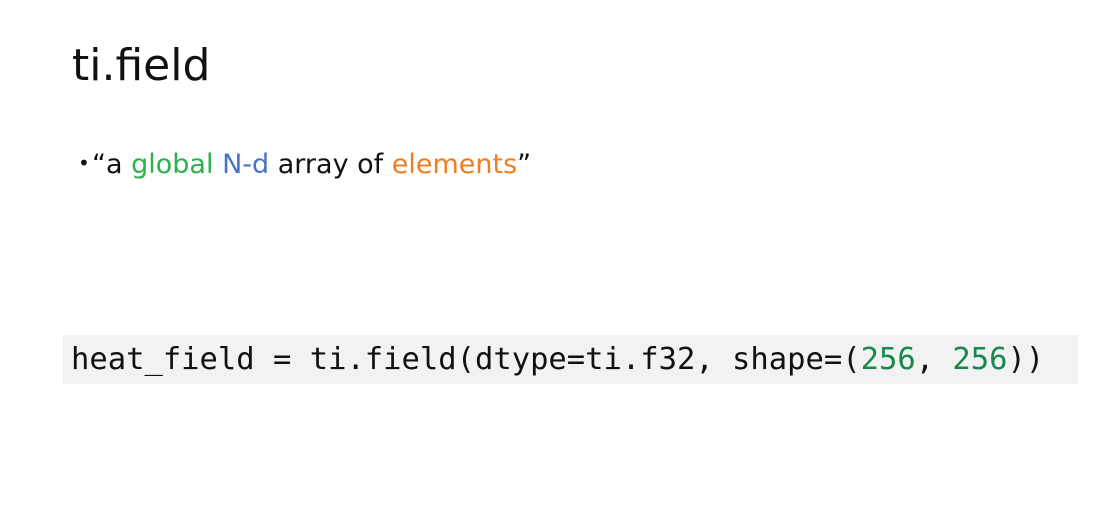 Image resolution: width=1118 pixels, height=529 pixels. Describe the element at coordinates (112, 164) in the screenshot. I see `bullet-open-quote: “a` at that location.